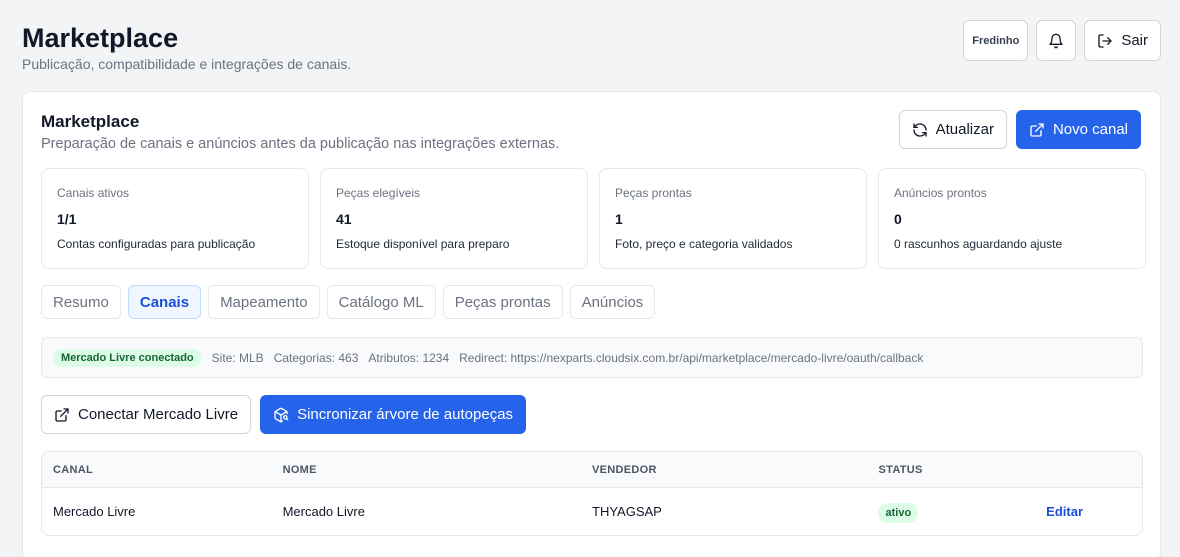 This screenshot has height=557, width=1180. I want to click on notifications-button, so click(1056, 40).